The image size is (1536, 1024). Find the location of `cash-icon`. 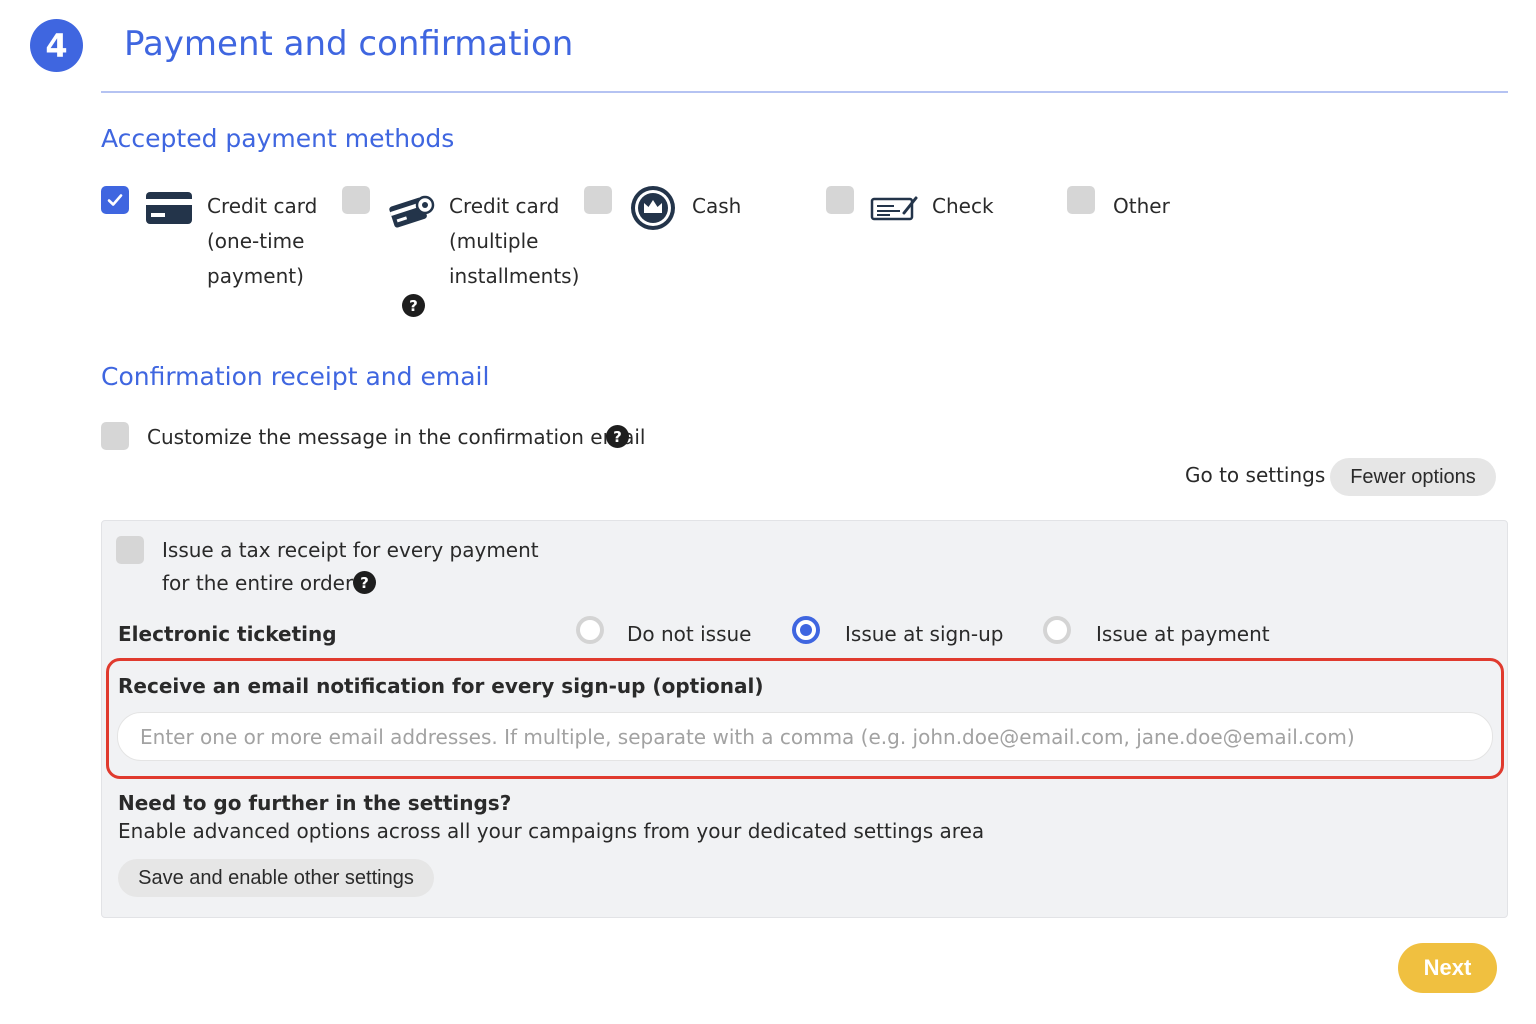

cash-icon is located at coordinates (653, 208).